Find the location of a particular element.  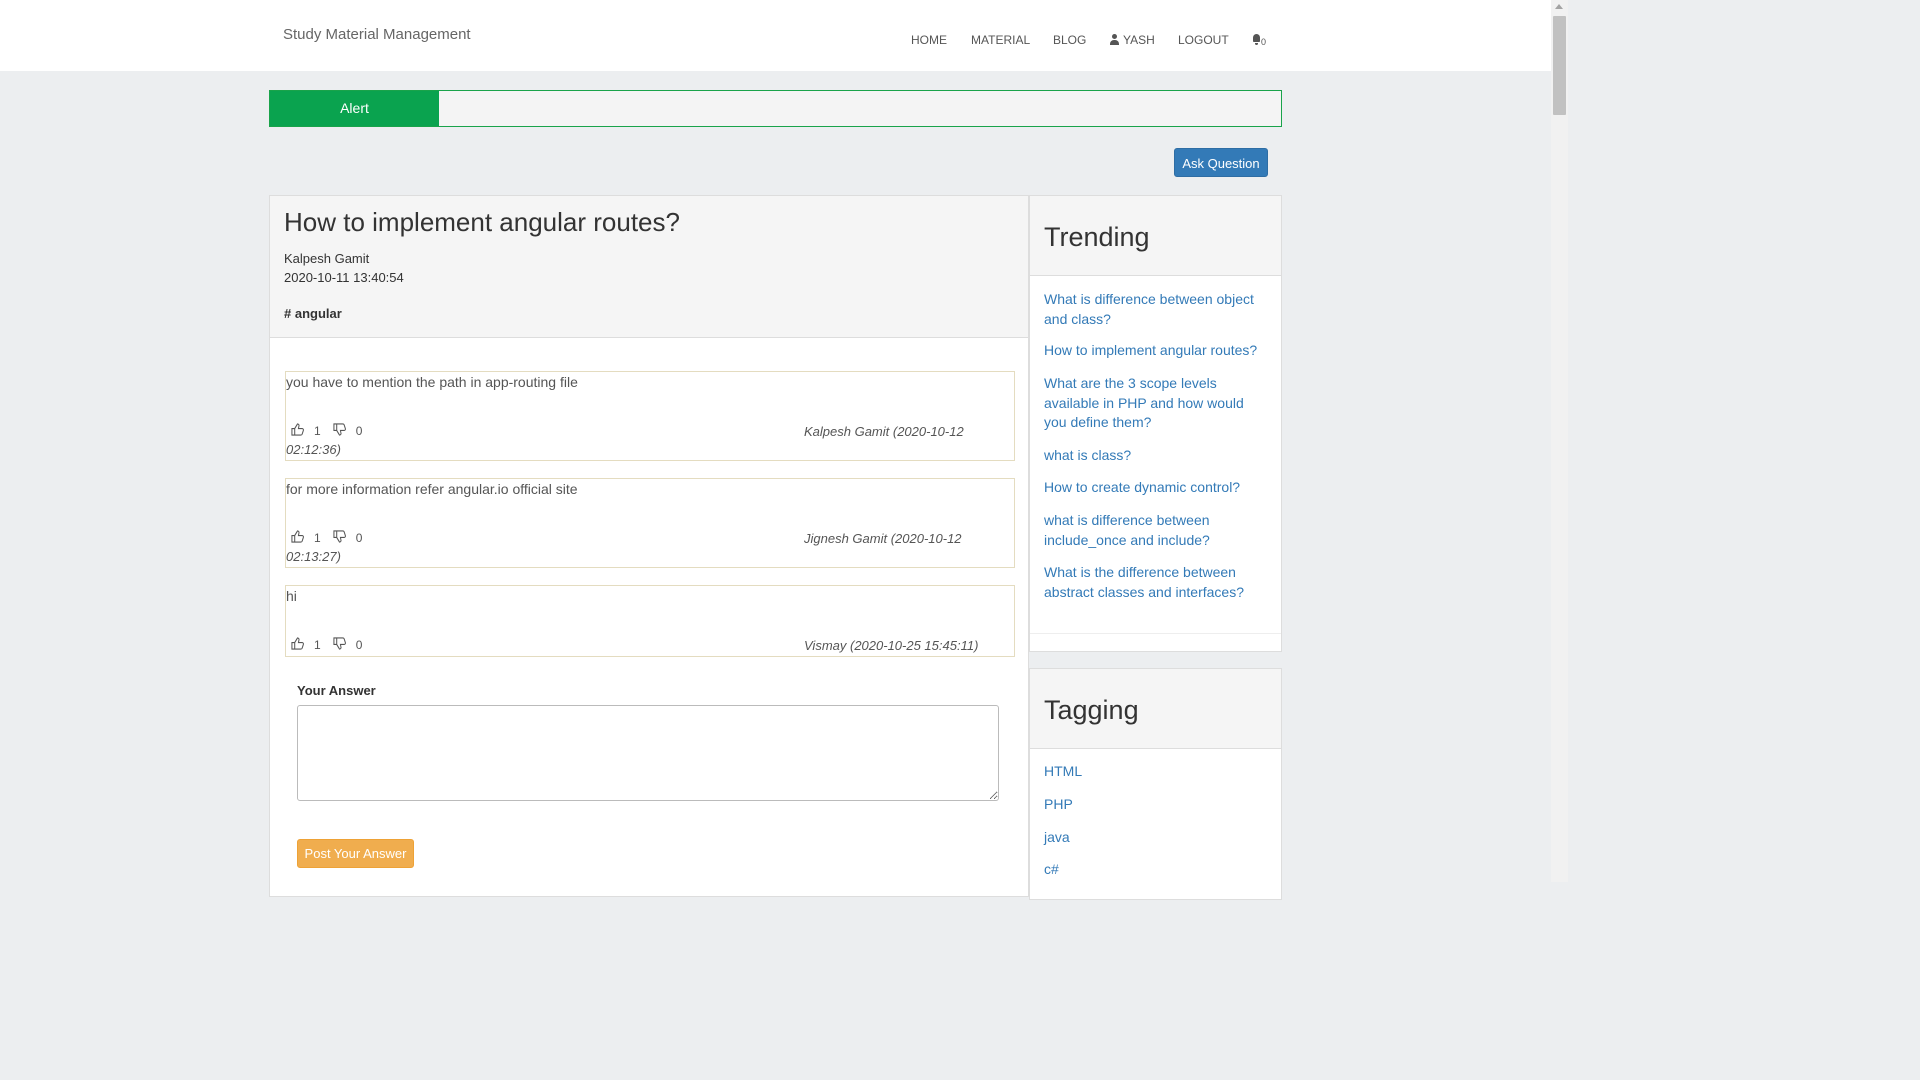

nav-user: YASH is located at coordinates (1132, 40).